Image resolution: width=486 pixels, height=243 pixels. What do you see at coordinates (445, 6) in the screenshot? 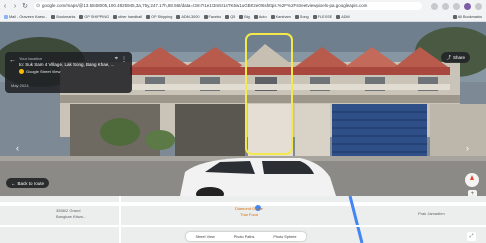
I see `extensions-icon` at bounding box center [445, 6].